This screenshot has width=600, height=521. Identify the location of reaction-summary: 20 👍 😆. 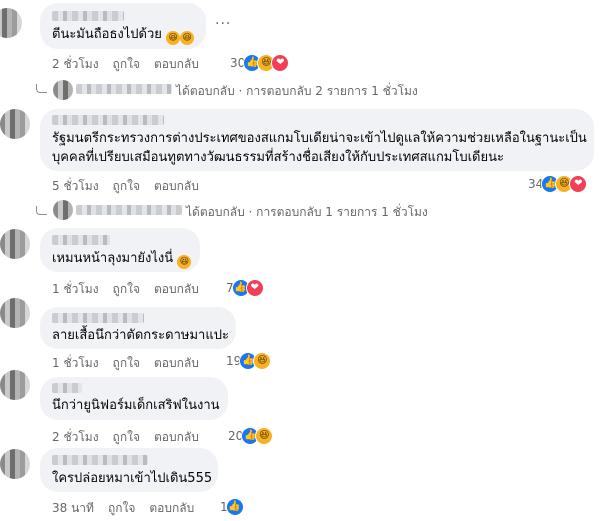
(251, 436).